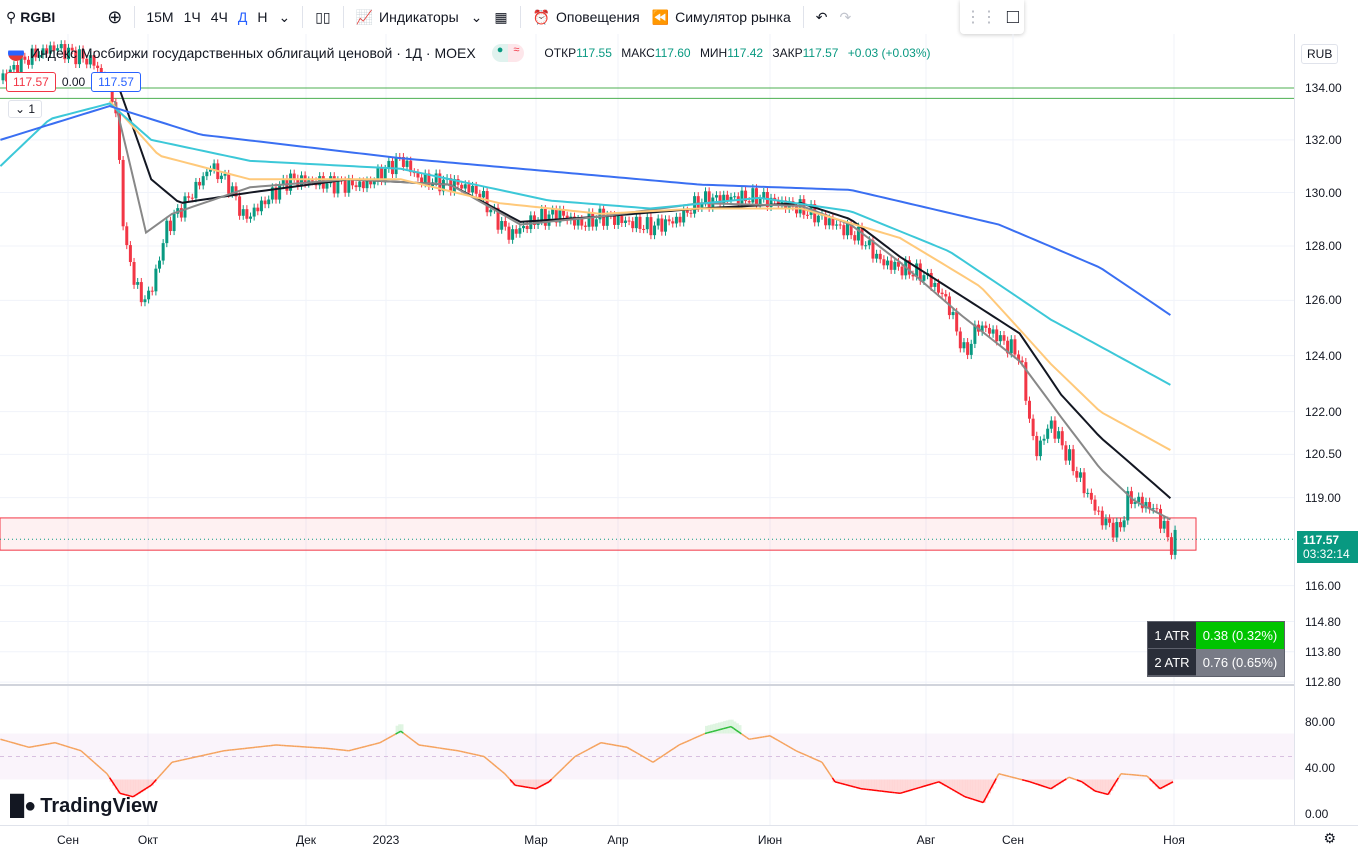 The image size is (1358, 851). Describe the element at coordinates (284, 17) in the screenshot. I see `timeframe-dropdown: ⌄` at that location.